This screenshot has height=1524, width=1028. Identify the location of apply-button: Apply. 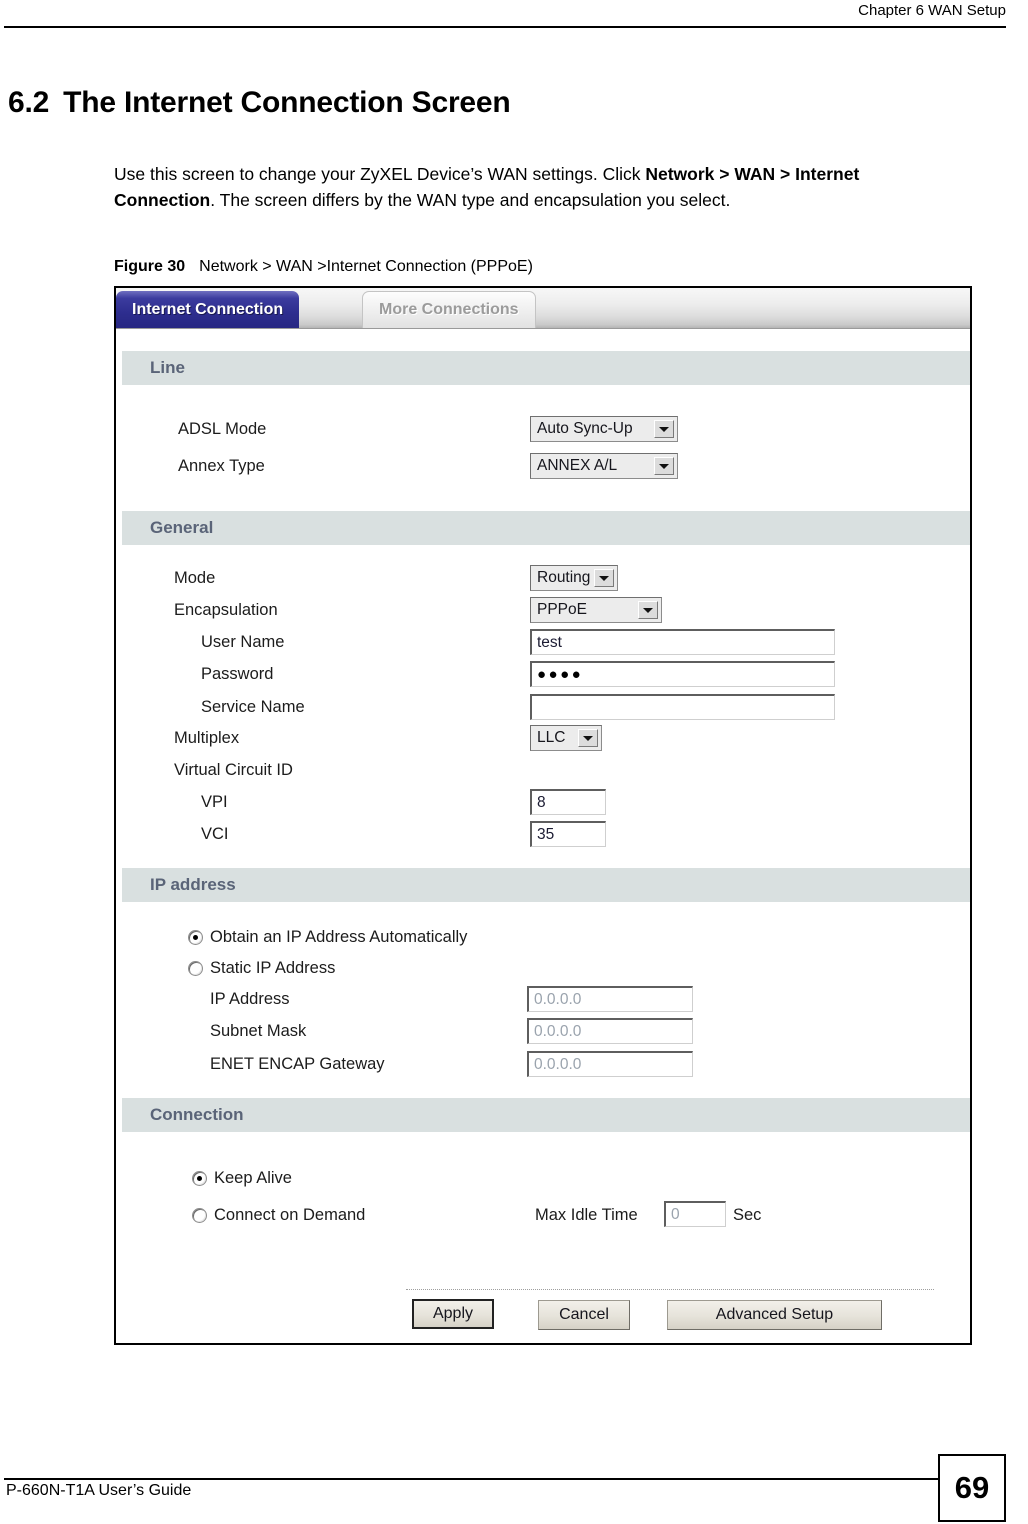
(453, 1314).